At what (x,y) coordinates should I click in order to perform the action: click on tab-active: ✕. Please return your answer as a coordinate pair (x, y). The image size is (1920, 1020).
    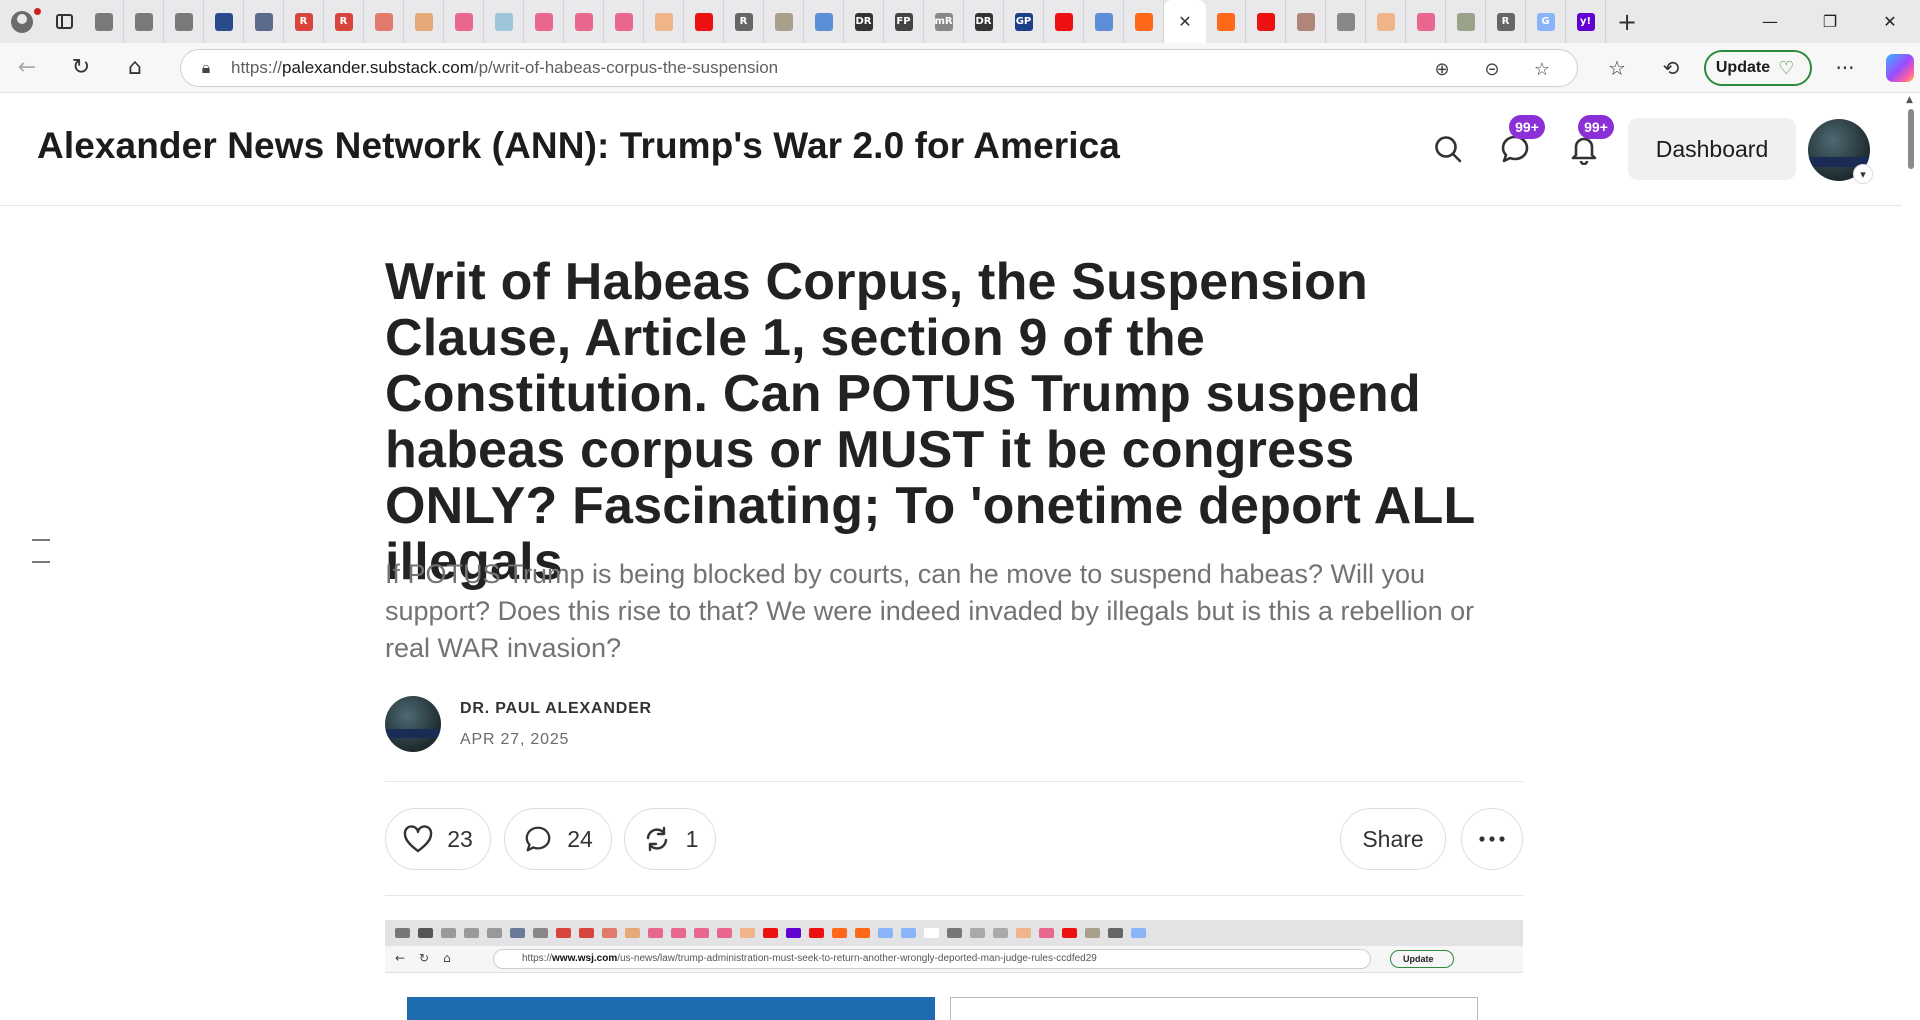
    Looking at the image, I should click on (1185, 21).